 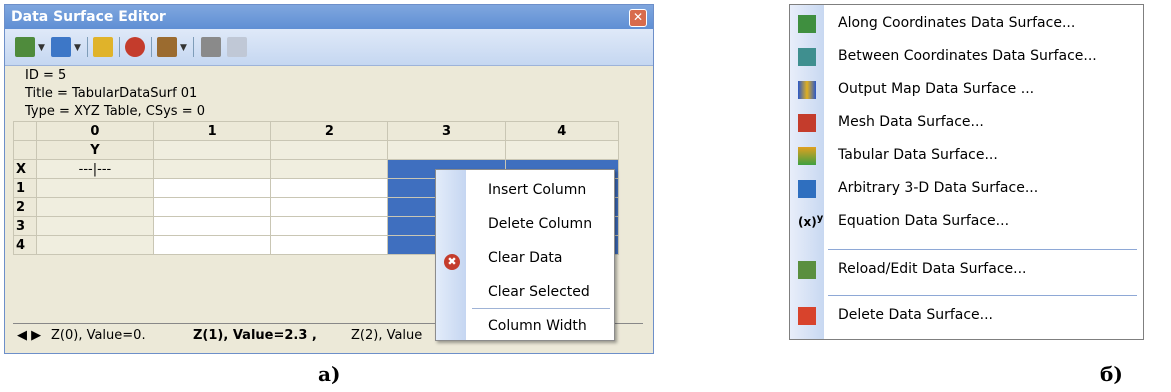 What do you see at coordinates (29, 335) in the screenshot?
I see `tab-nav-arrows: ◀ ▶` at bounding box center [29, 335].